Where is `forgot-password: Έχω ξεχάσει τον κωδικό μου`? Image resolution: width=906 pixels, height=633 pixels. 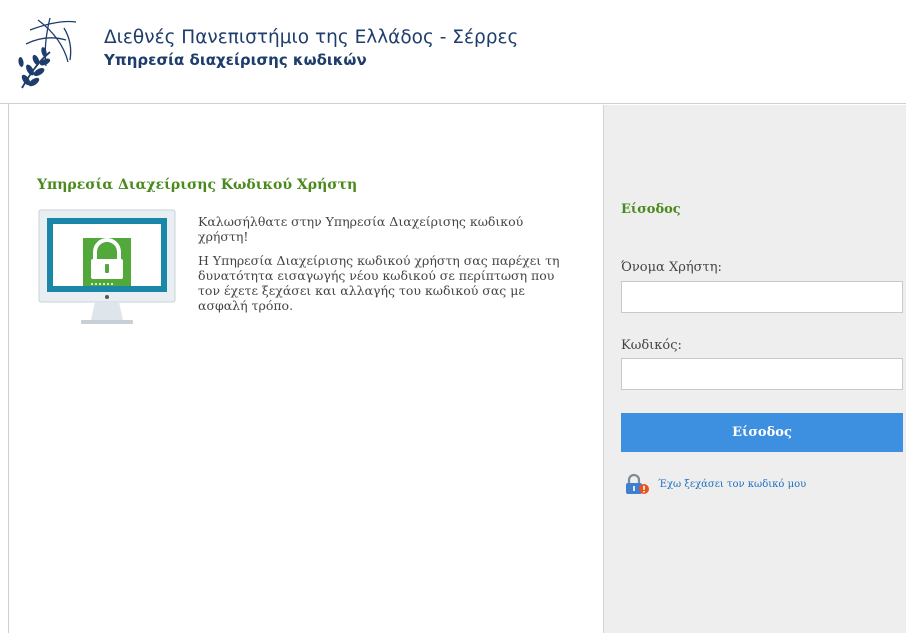 forgot-password: Έχω ξεχάσει τον κωδικό μου is located at coordinates (715, 484).